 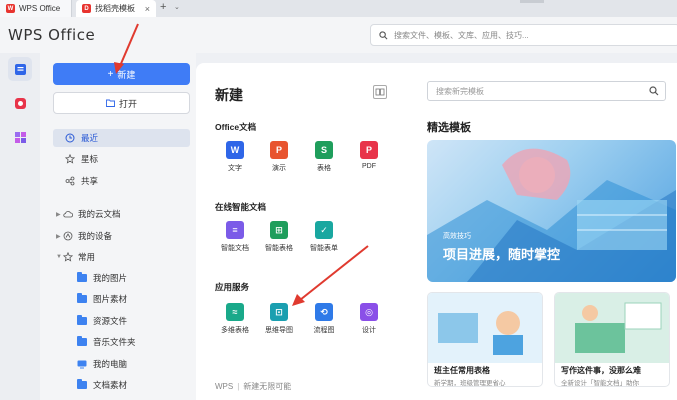 I want to click on new-presentation-button: P 演示, so click(x=279, y=157).